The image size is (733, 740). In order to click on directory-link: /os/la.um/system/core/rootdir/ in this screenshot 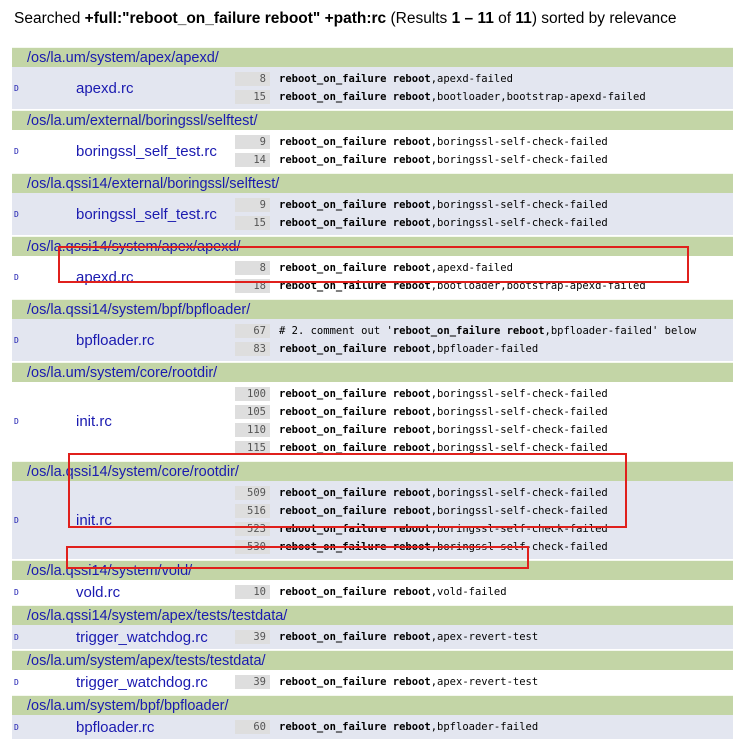, I will do `click(372, 372)`.